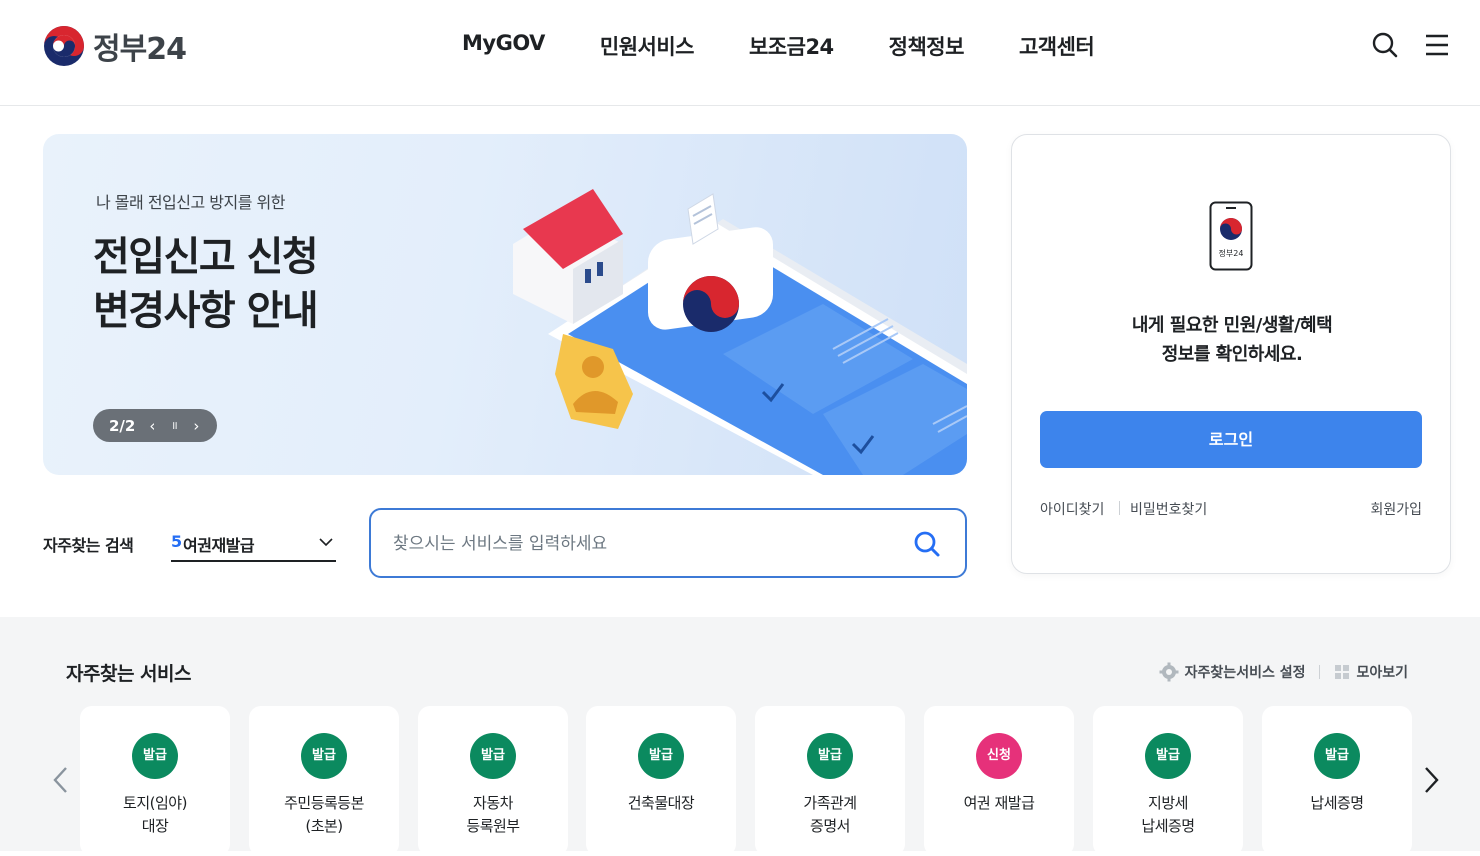  Describe the element at coordinates (1168, 509) in the screenshot. I see `find-password-link: 비밀번호찾기` at that location.